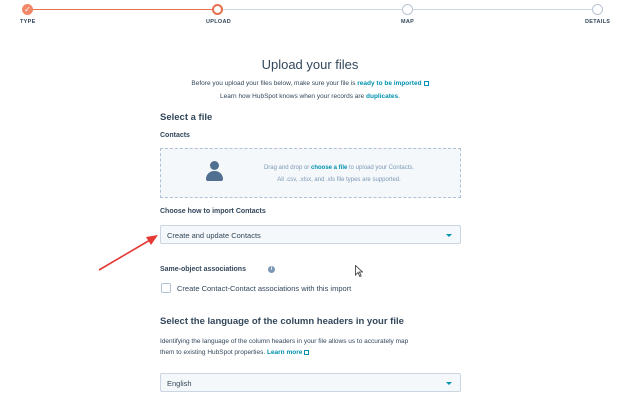  Describe the element at coordinates (286, 168) in the screenshot. I see `dropzone-text-prefix: Drag and drop or` at that location.